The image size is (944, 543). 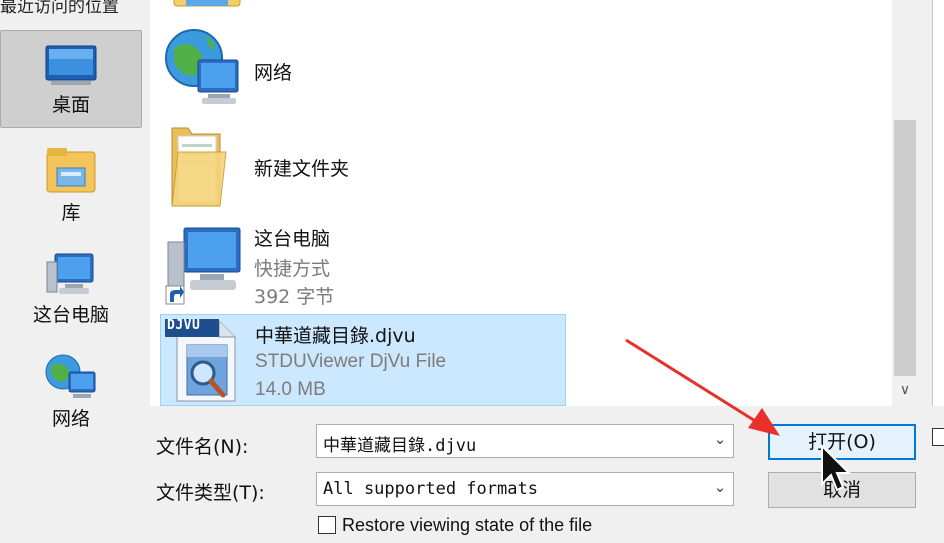 What do you see at coordinates (70, 105) in the screenshot?
I see `nav-item-label: 桌面` at bounding box center [70, 105].